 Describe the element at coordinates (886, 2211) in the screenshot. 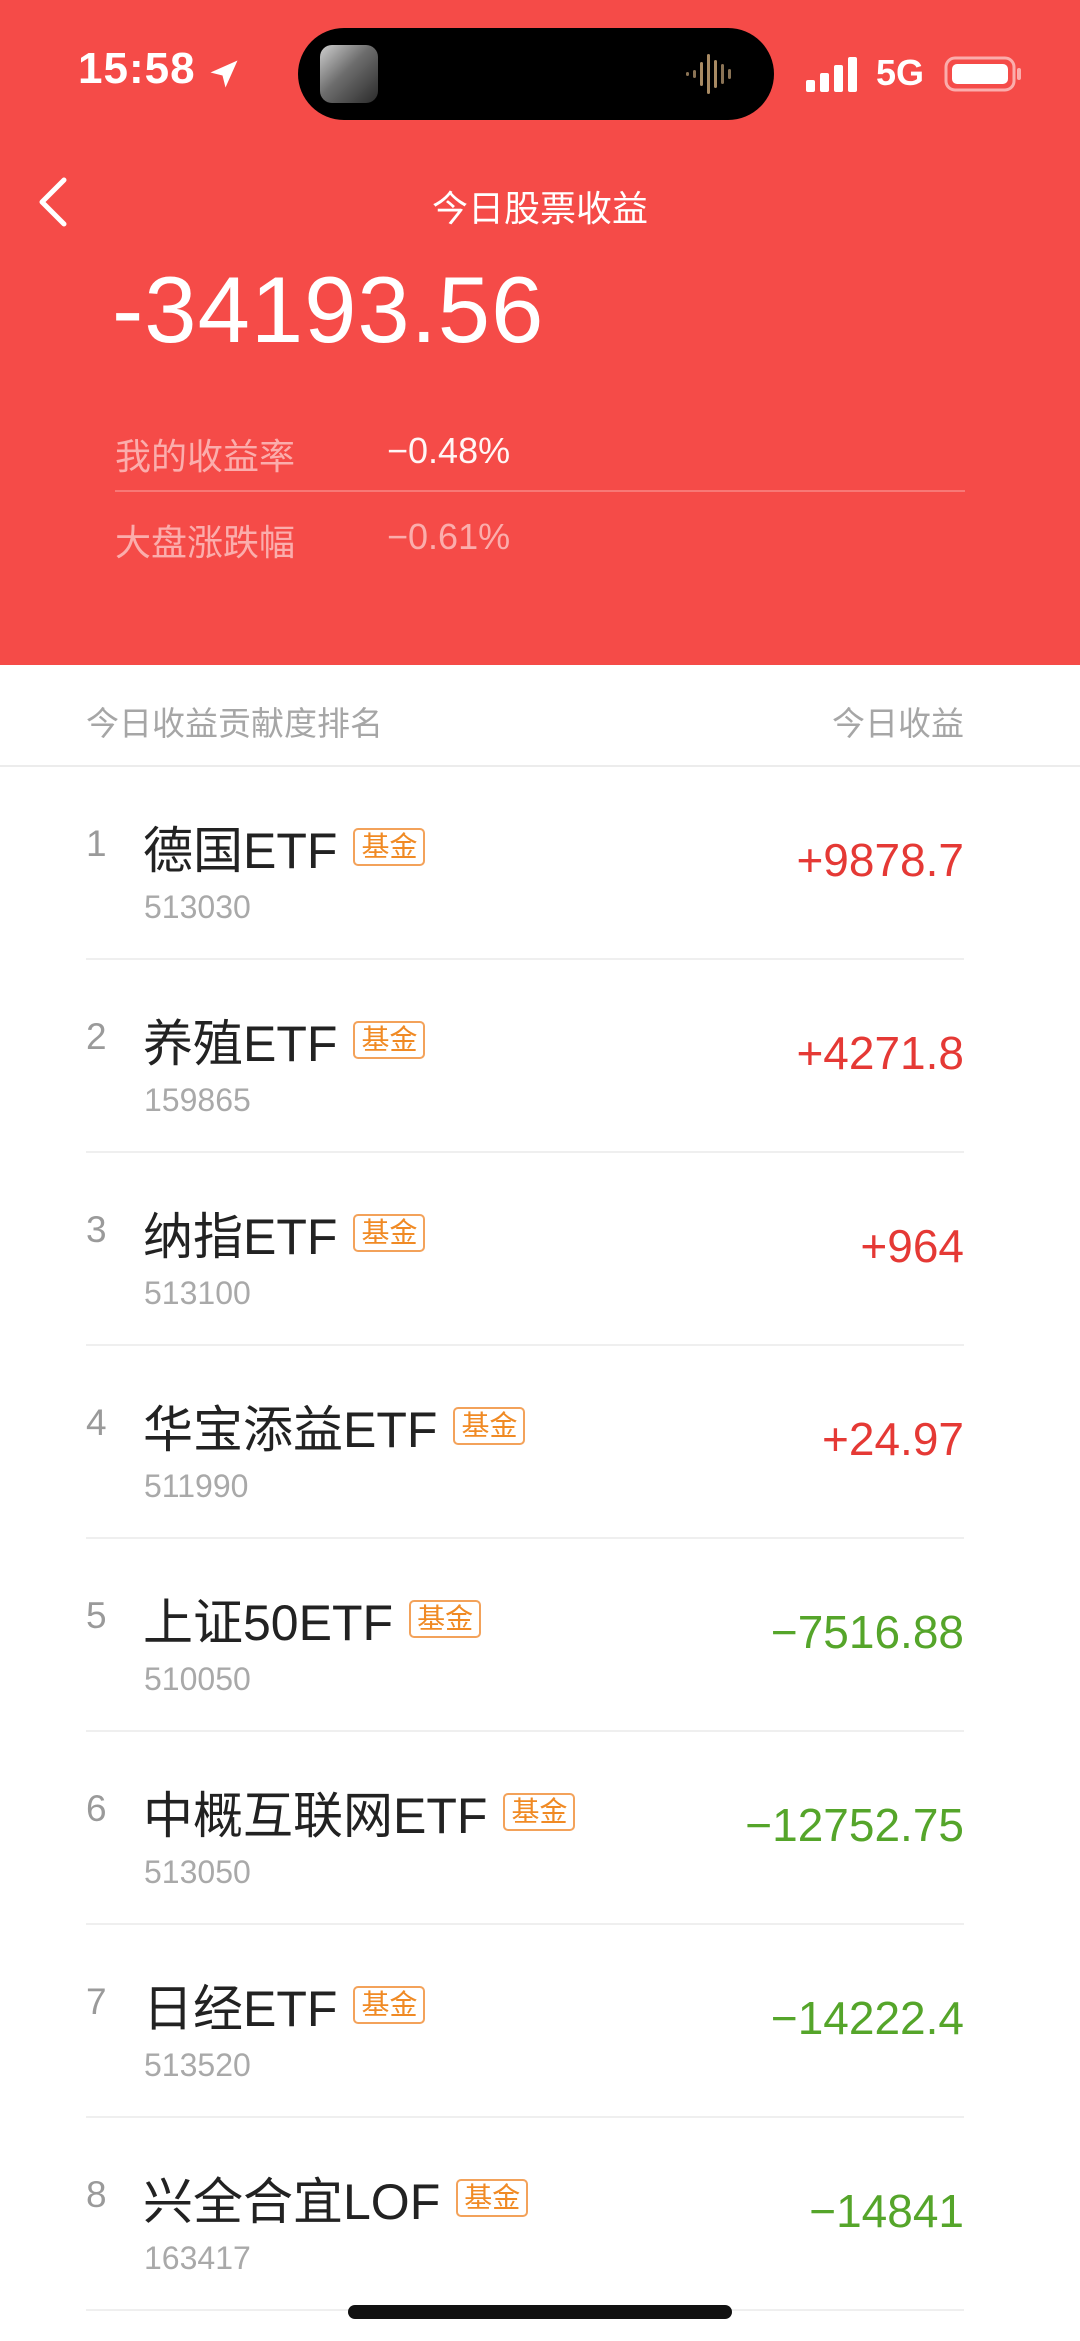

I see `holding-profit: −14841` at that location.